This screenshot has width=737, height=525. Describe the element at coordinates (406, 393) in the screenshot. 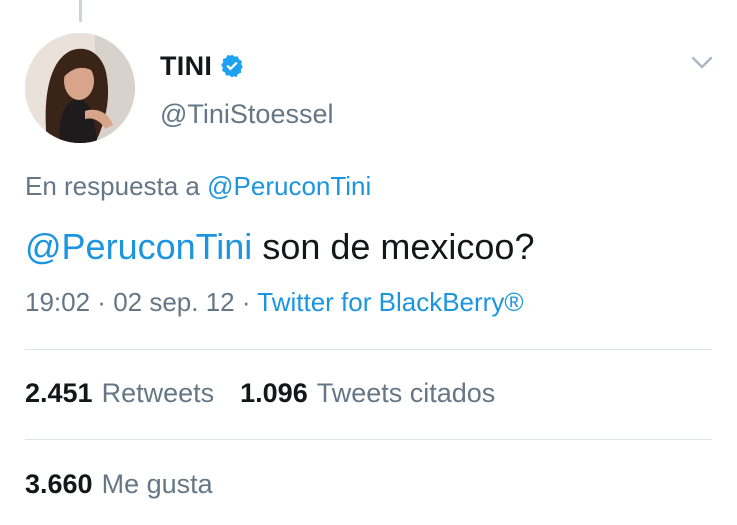

I see `quote-tweets-label: Tweets citados` at that location.